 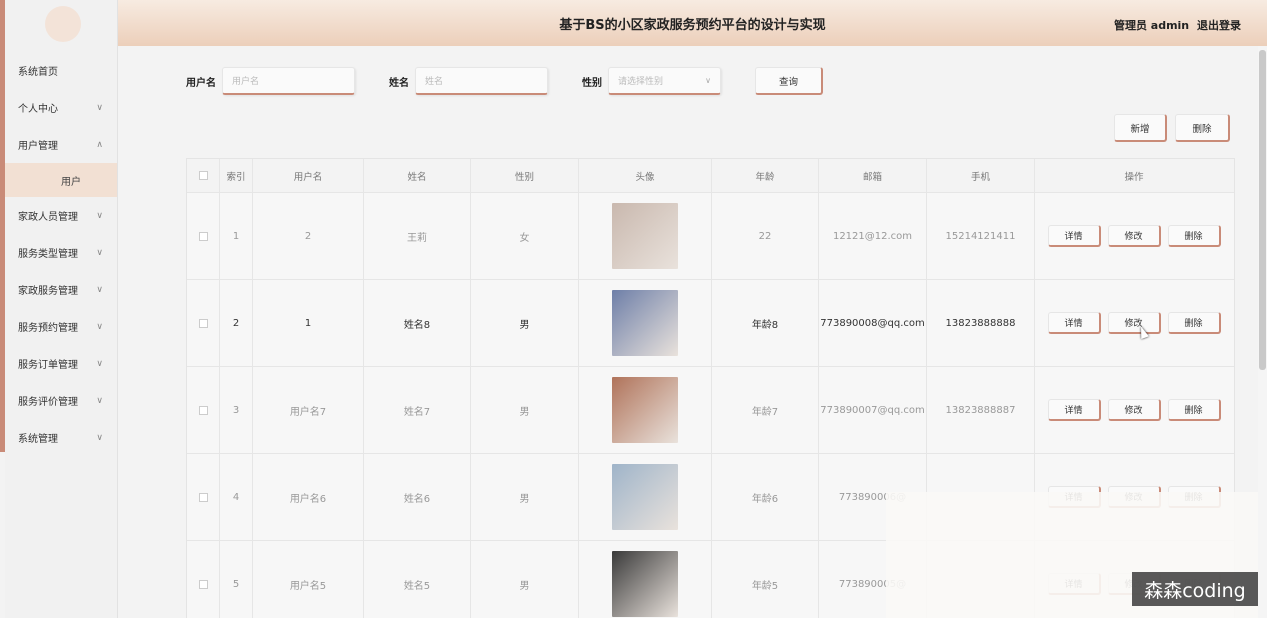 I want to click on batch-delete-button: 删除, so click(x=1202, y=128).